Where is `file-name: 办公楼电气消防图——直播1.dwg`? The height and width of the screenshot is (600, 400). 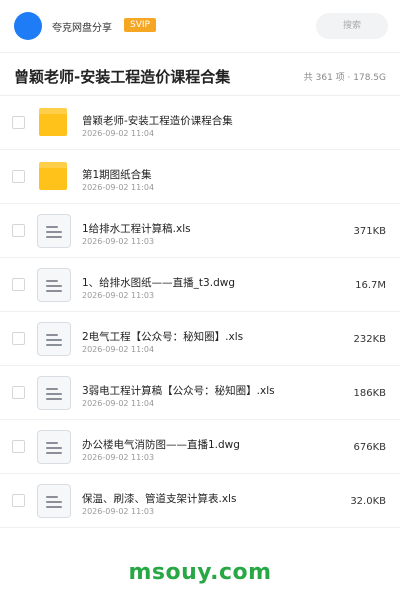 file-name: 办公楼电气消防图——直播1.dwg is located at coordinates (161, 444).